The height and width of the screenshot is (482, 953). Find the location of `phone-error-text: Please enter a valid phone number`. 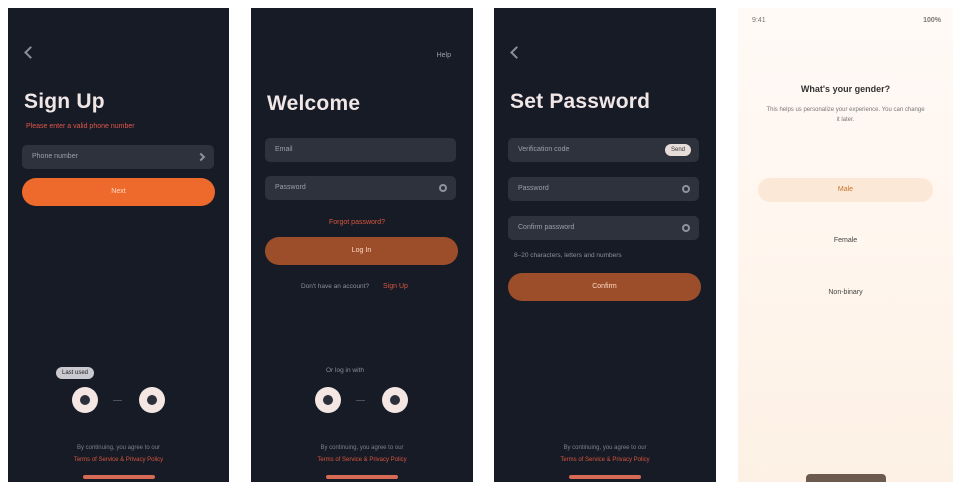

phone-error-text: Please enter a valid phone number is located at coordinates (80, 126).